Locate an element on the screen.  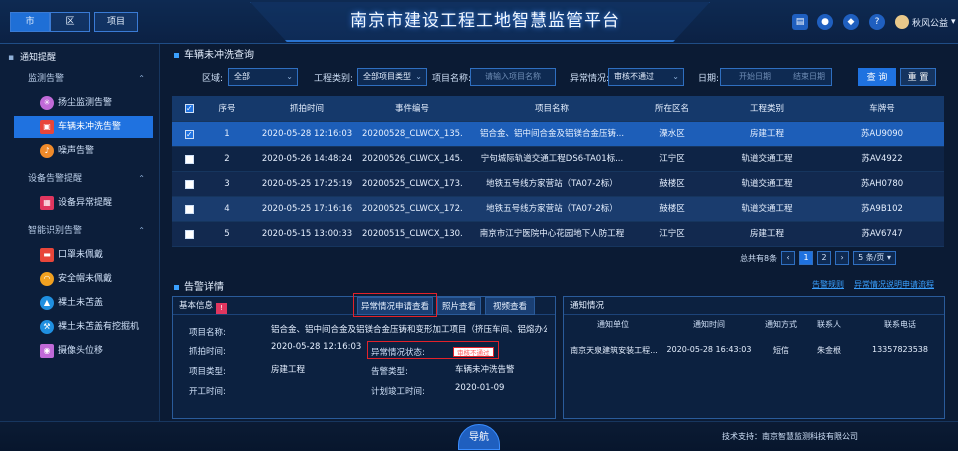
basic-info-title: 基本信息 is located at coordinates (196, 306).